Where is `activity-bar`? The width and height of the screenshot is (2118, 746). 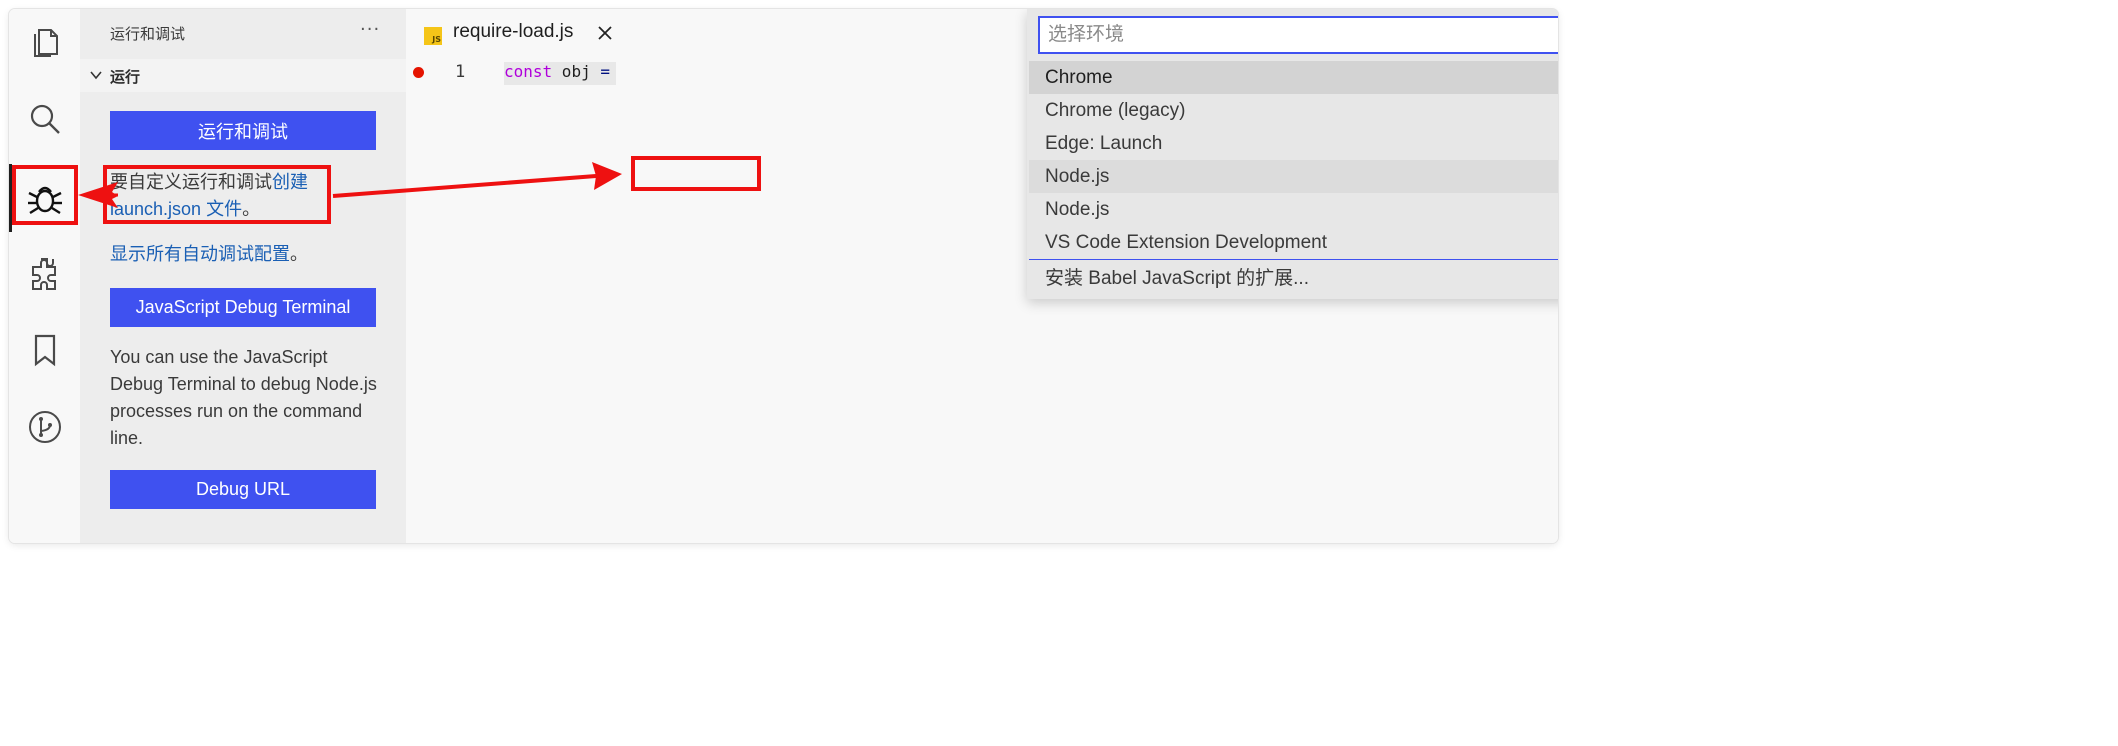 activity-bar is located at coordinates (44, 276).